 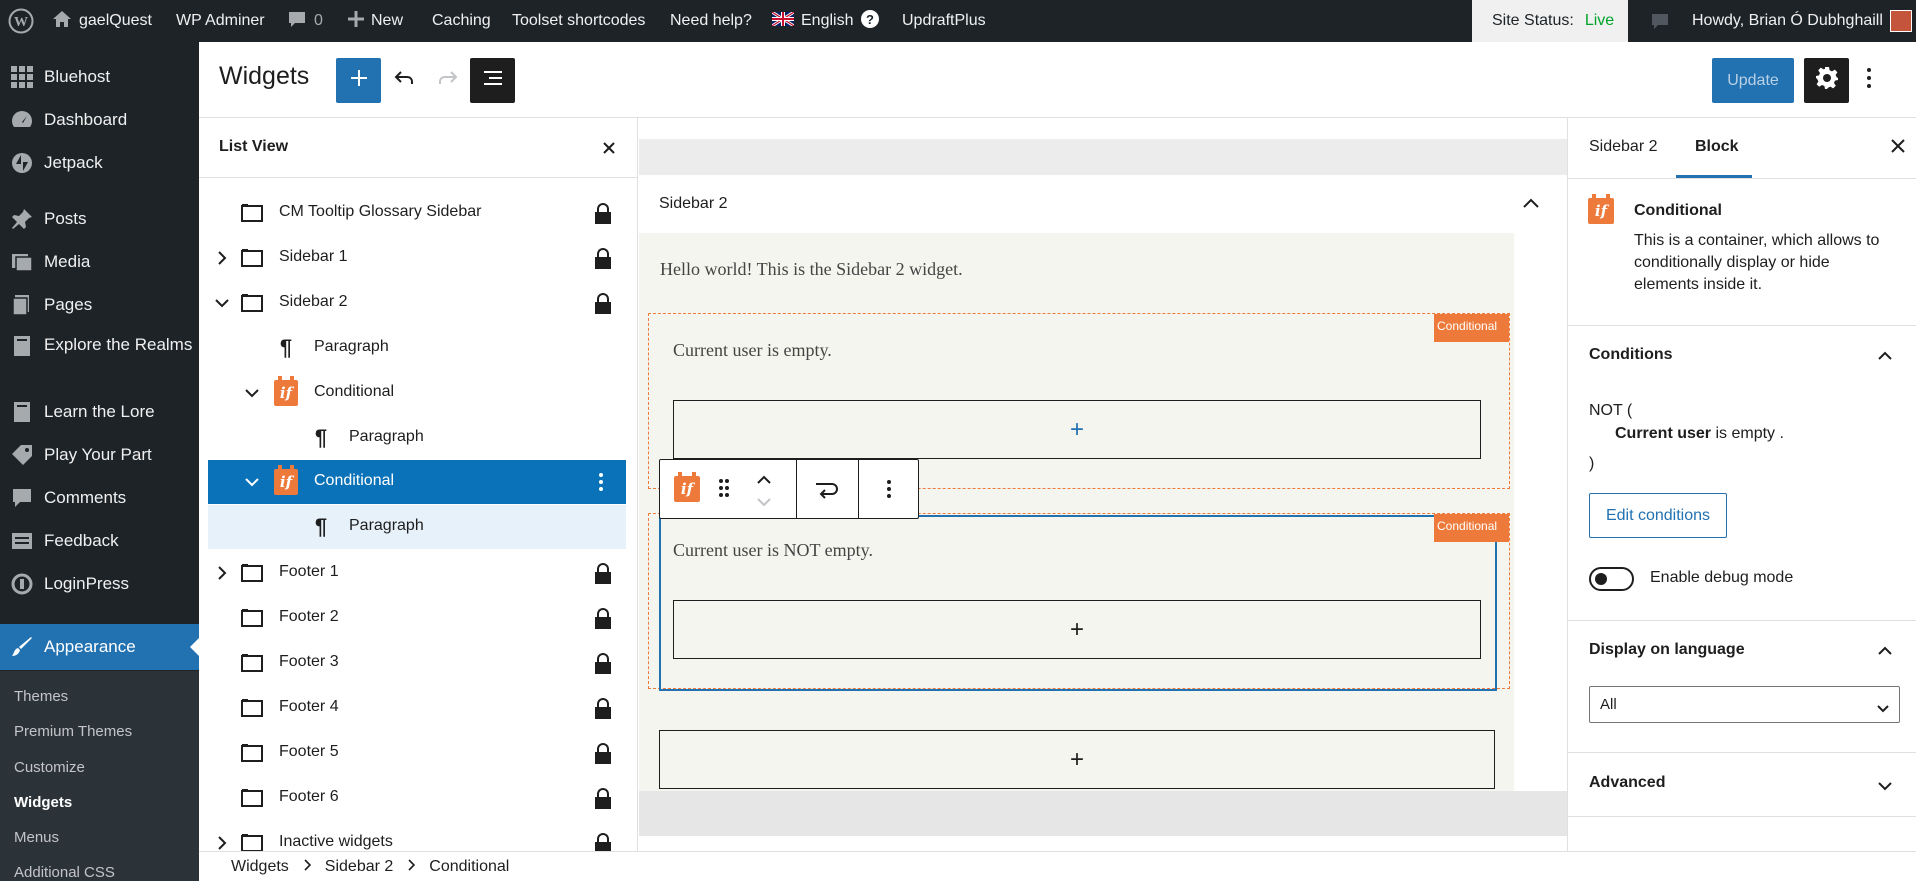 What do you see at coordinates (711, 21) in the screenshot?
I see `need-help-link: Need help?` at bounding box center [711, 21].